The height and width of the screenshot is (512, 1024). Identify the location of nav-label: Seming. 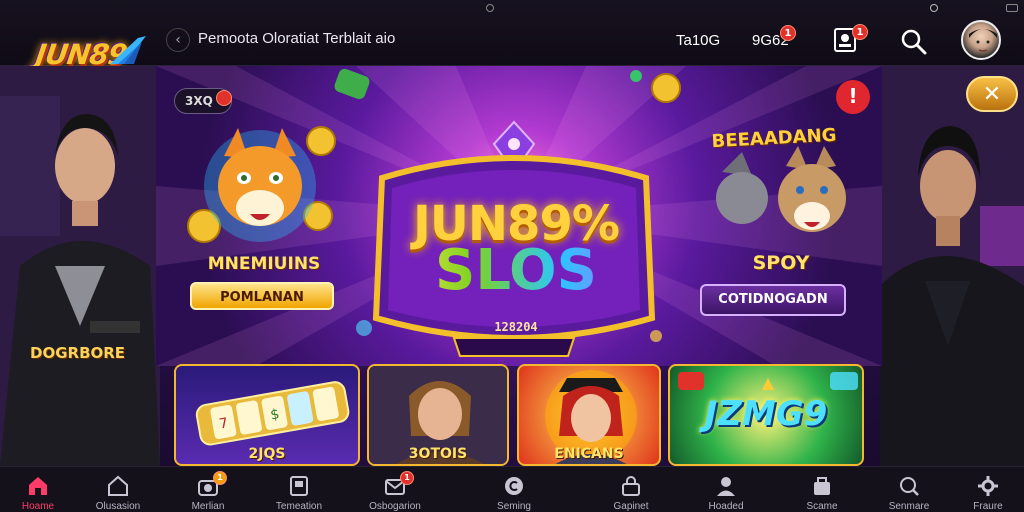
(514, 506).